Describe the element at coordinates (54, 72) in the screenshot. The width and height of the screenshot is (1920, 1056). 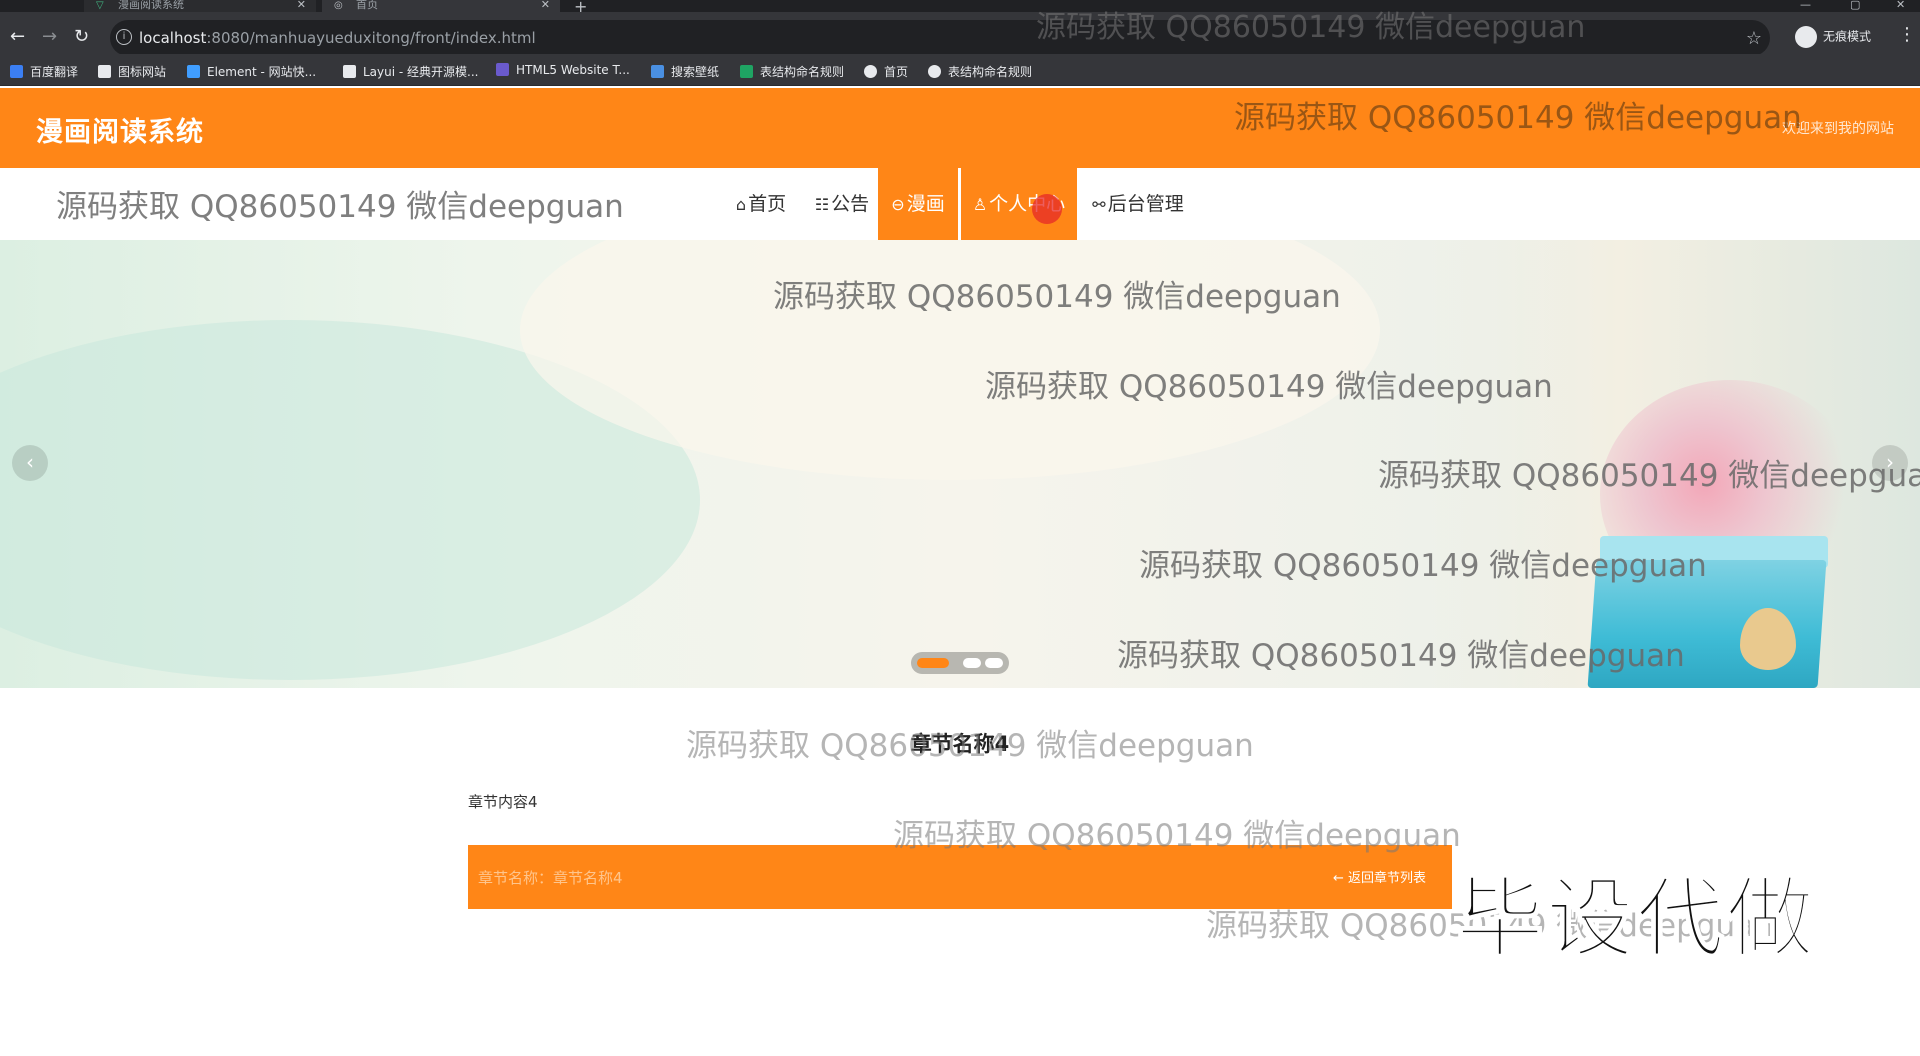
I see `bookmark-label: 百度翻译` at that location.